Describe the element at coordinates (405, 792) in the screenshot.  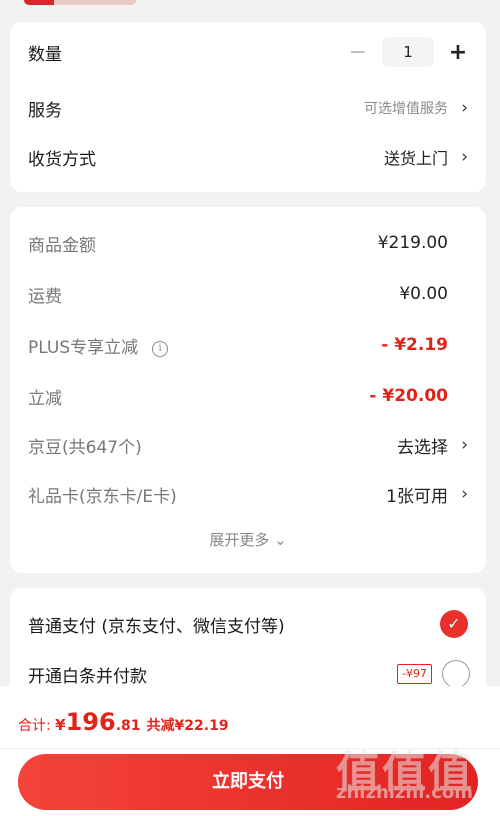
I see `watermark-site: zhizhizhi.com` at that location.